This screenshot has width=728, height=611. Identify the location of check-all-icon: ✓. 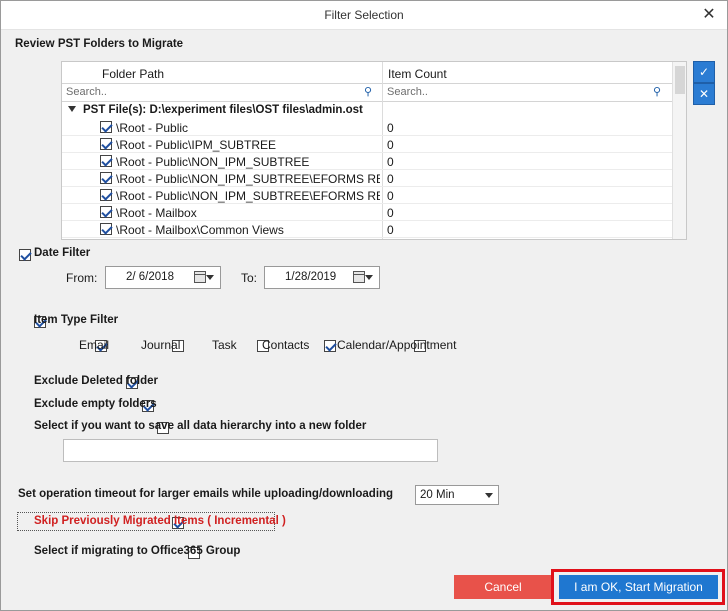
(704, 72).